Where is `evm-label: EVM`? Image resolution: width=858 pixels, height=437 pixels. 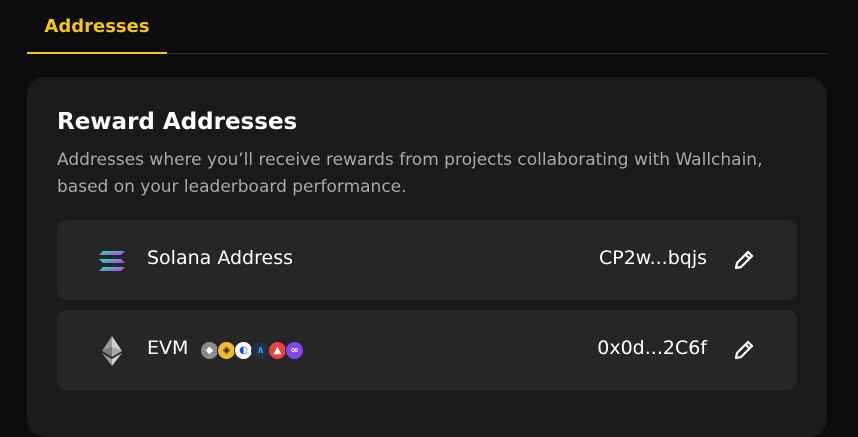
evm-label: EVM is located at coordinates (168, 348).